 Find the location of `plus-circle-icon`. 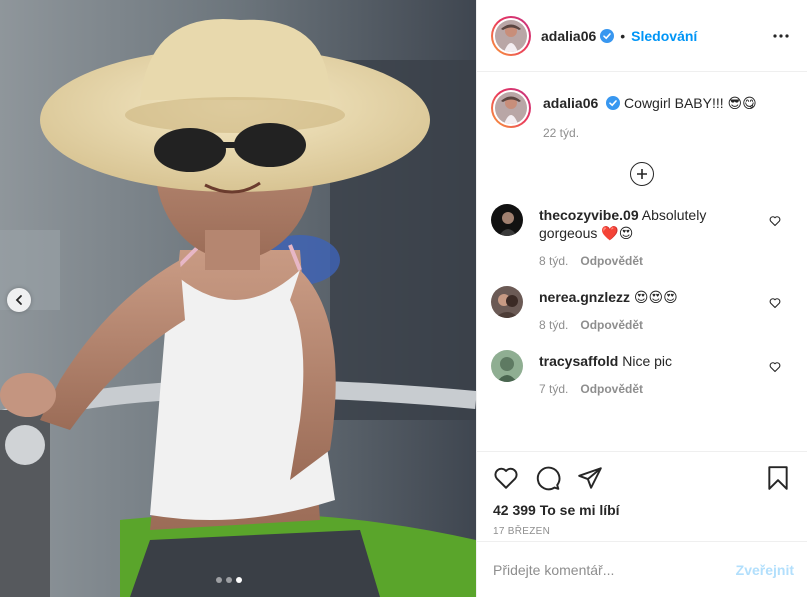

plus-circle-icon is located at coordinates (642, 174).